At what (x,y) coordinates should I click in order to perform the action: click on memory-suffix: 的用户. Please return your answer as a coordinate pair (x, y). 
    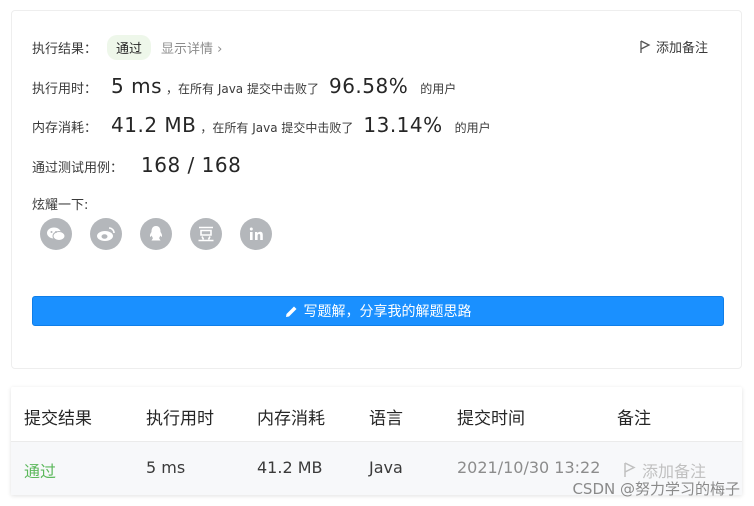
    Looking at the image, I should click on (472, 128).